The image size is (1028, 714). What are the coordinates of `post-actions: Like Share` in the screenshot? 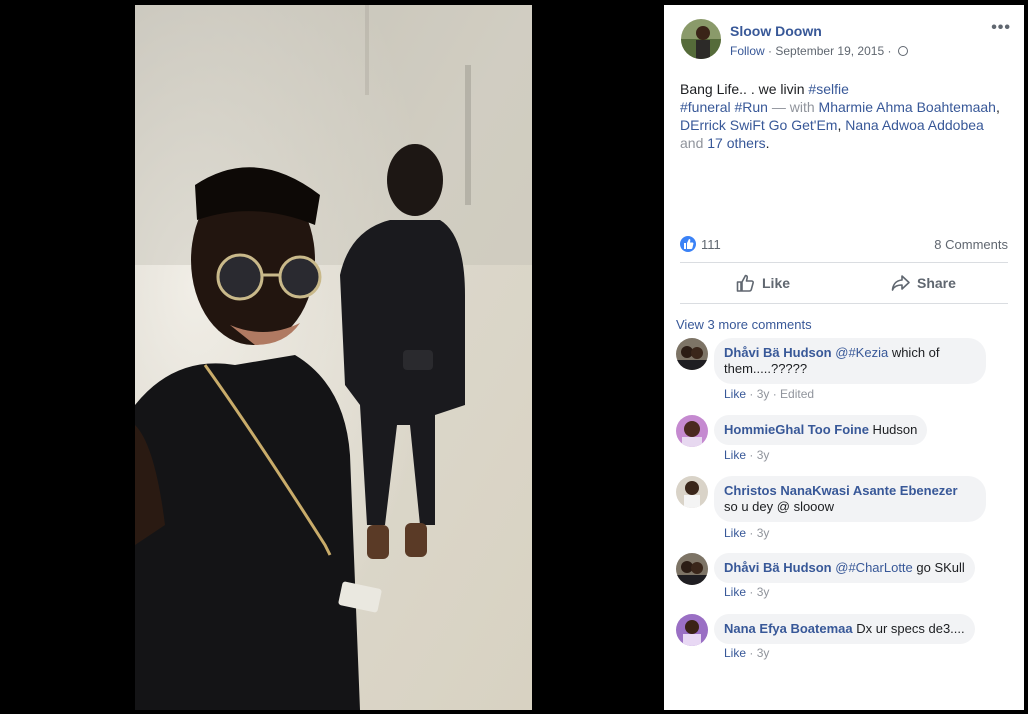 It's located at (844, 283).